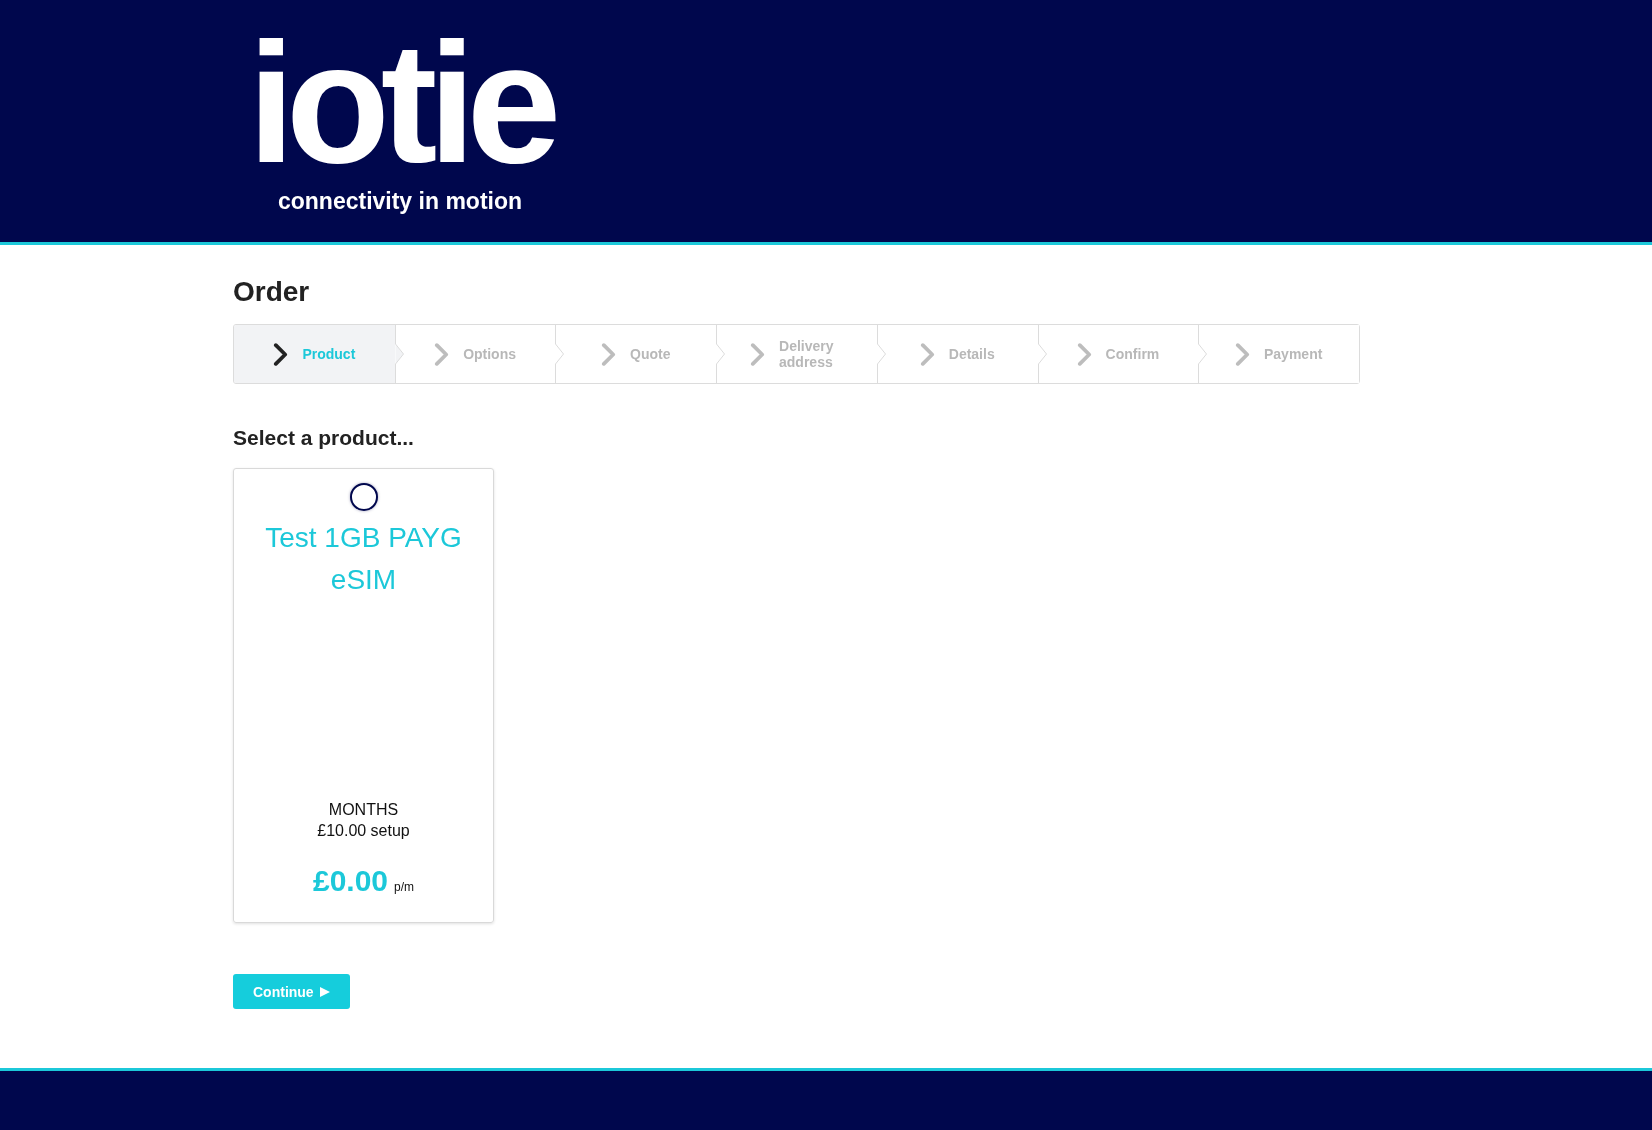 The height and width of the screenshot is (1130, 1652). What do you see at coordinates (489, 354) in the screenshot?
I see `step-label: Options` at bounding box center [489, 354].